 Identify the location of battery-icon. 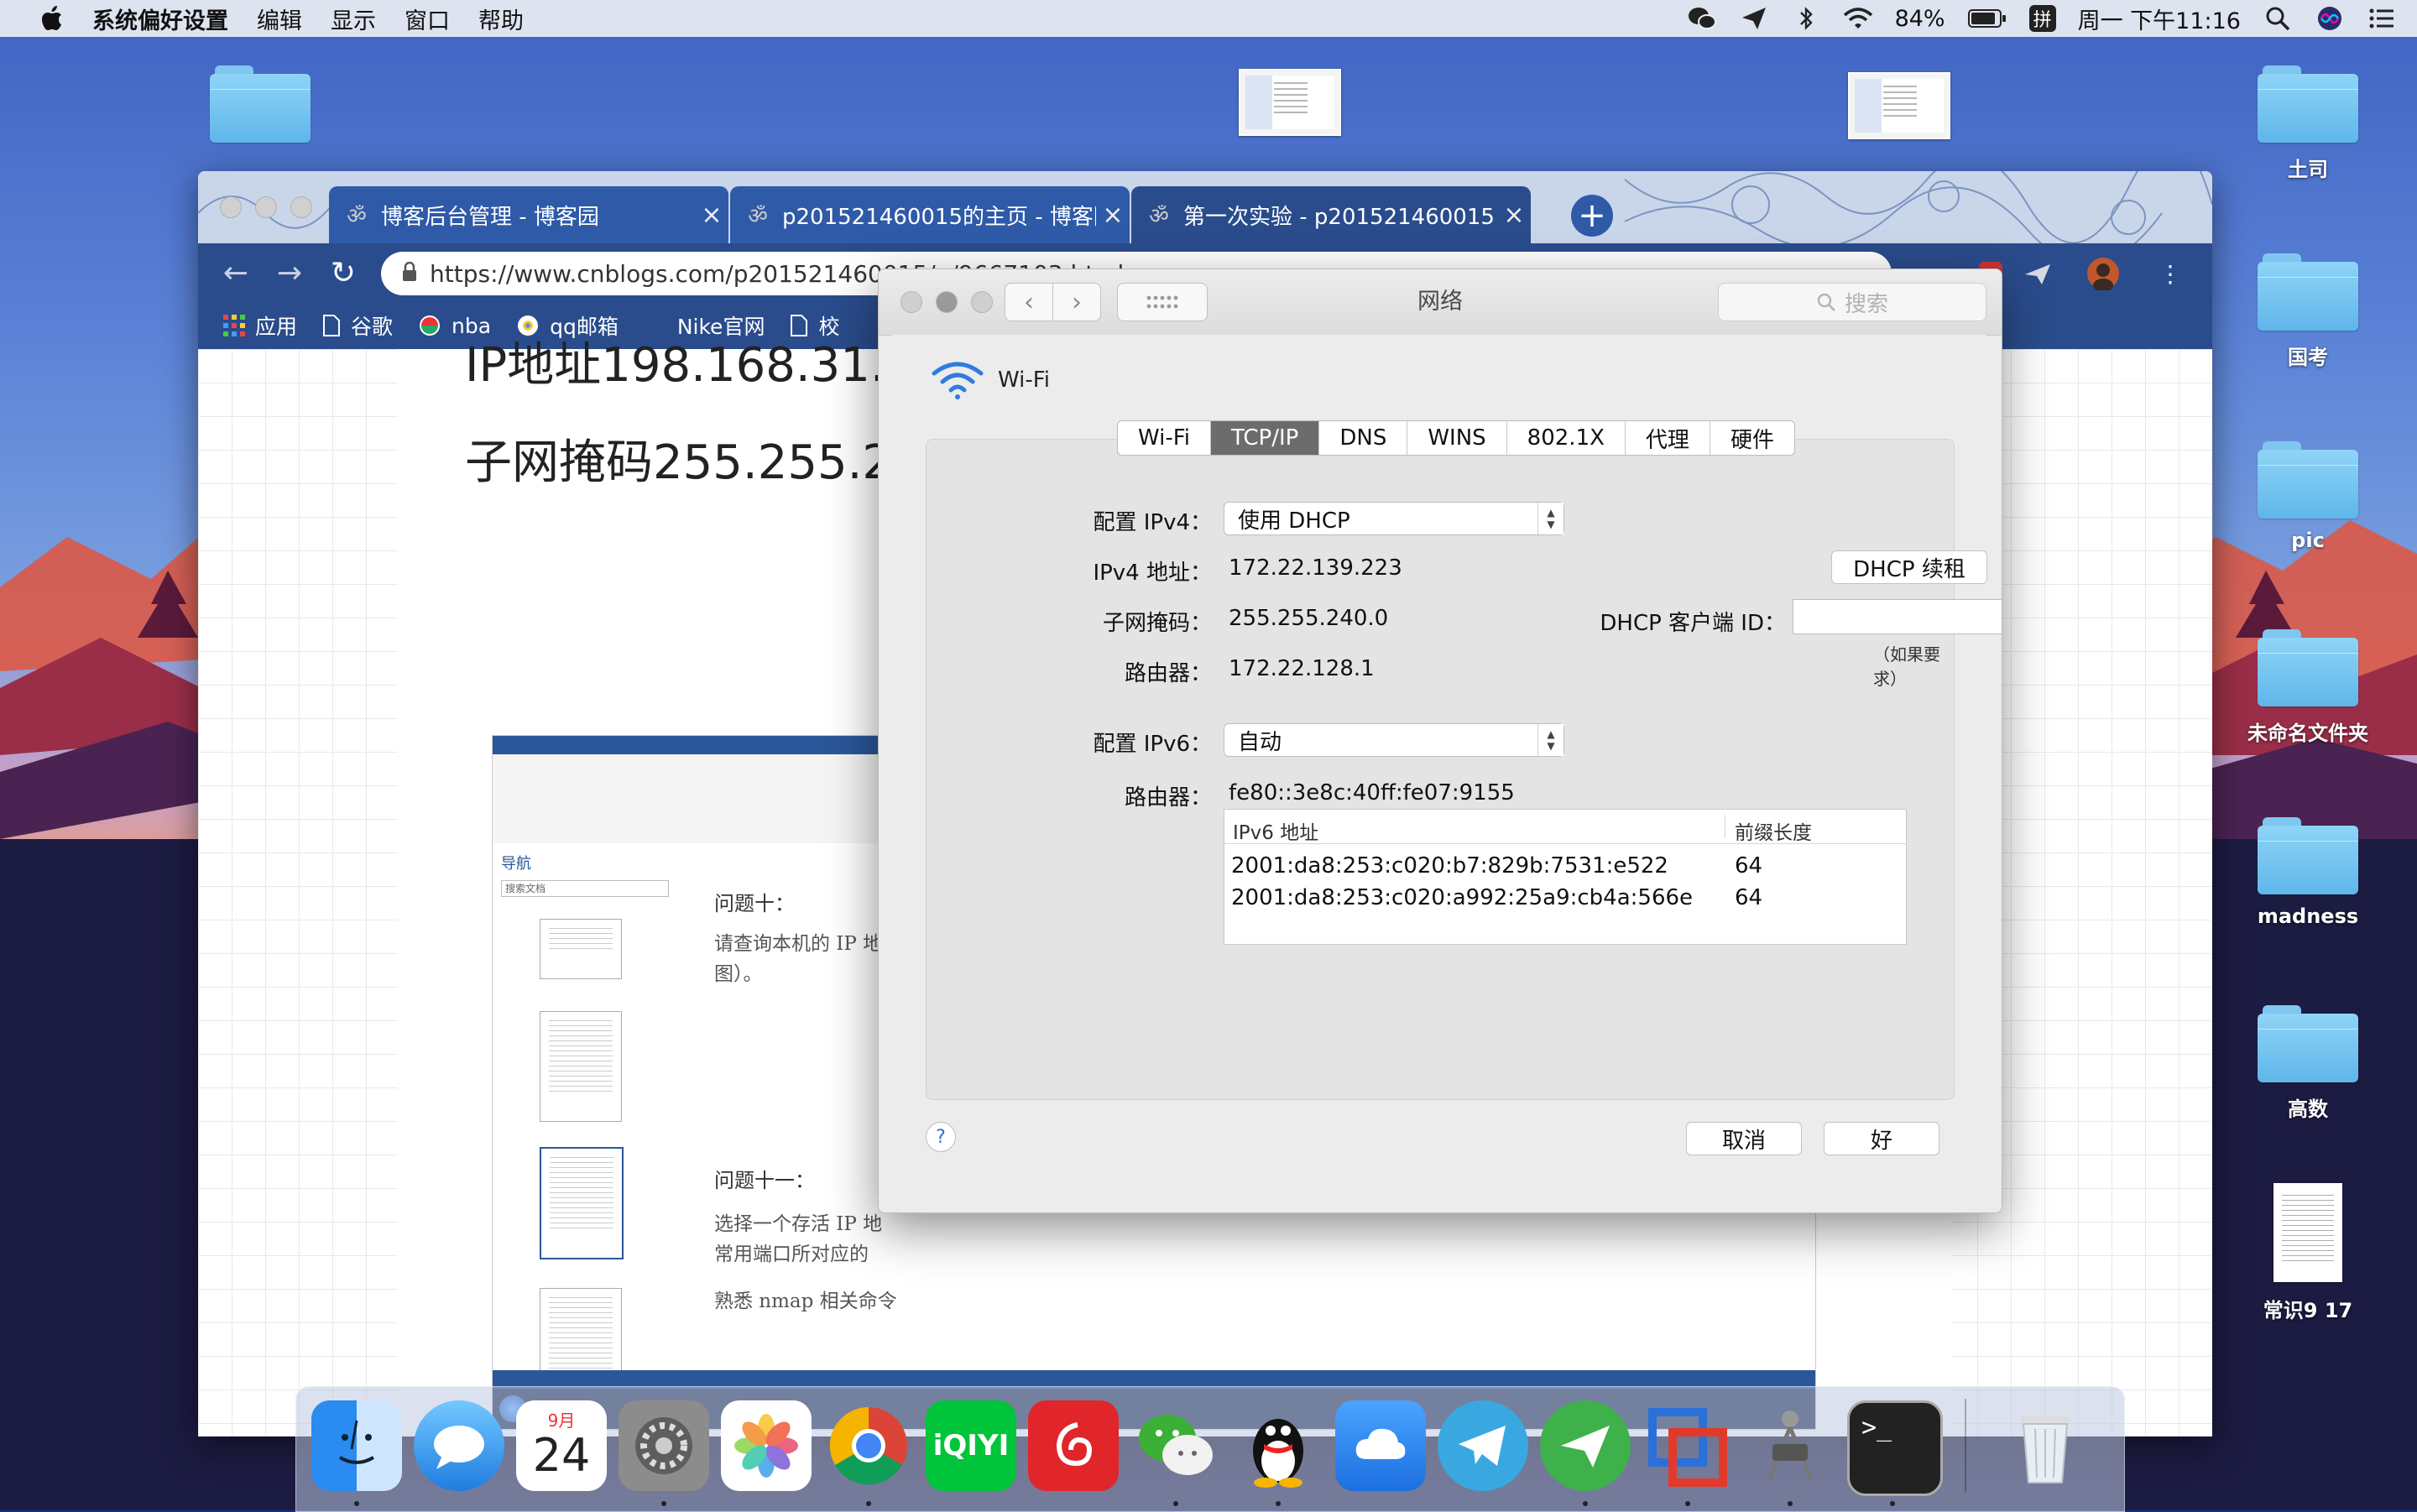
(1987, 18).